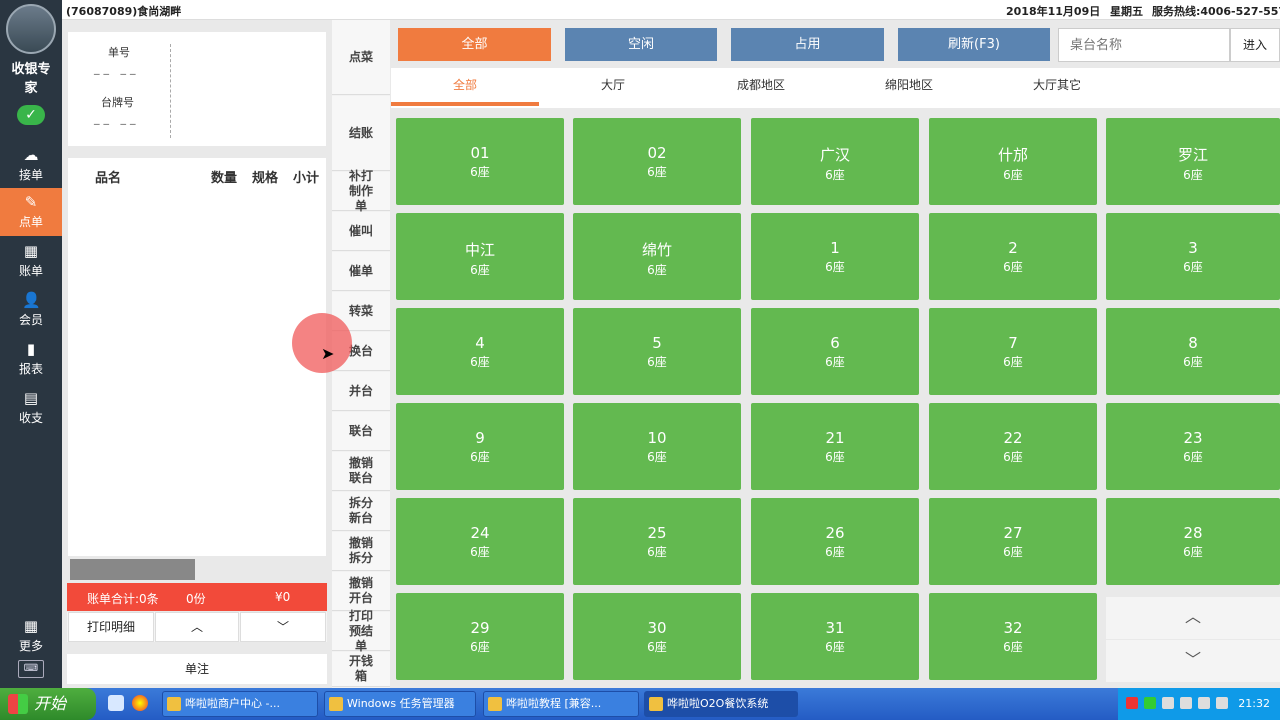 This screenshot has width=1280, height=720. Describe the element at coordinates (30, 222) in the screenshot. I see `nav-item-label: 点单` at that location.